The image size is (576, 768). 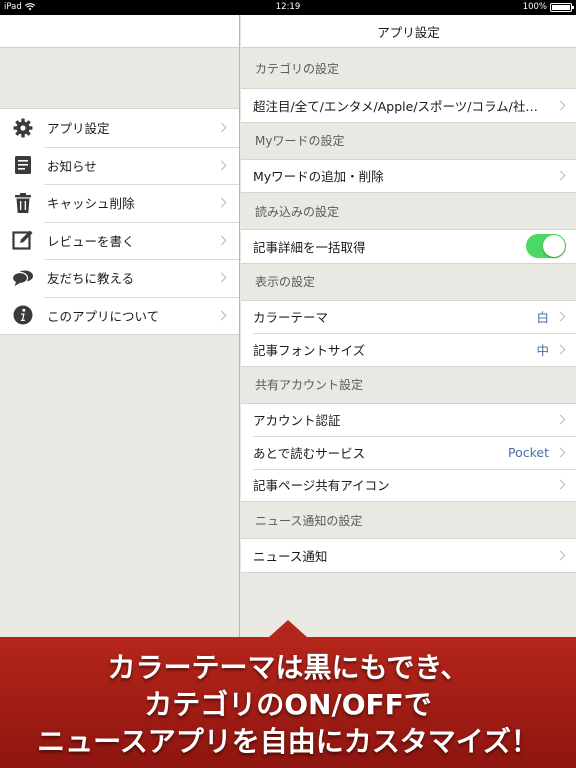 I want to click on row-label: ニュース通知, so click(x=290, y=556).